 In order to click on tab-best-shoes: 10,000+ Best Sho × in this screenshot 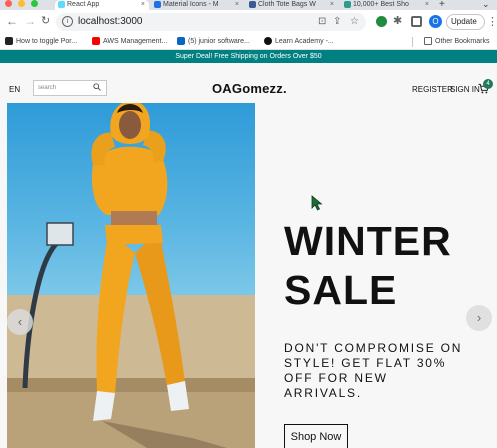, I will do `click(387, 5)`.